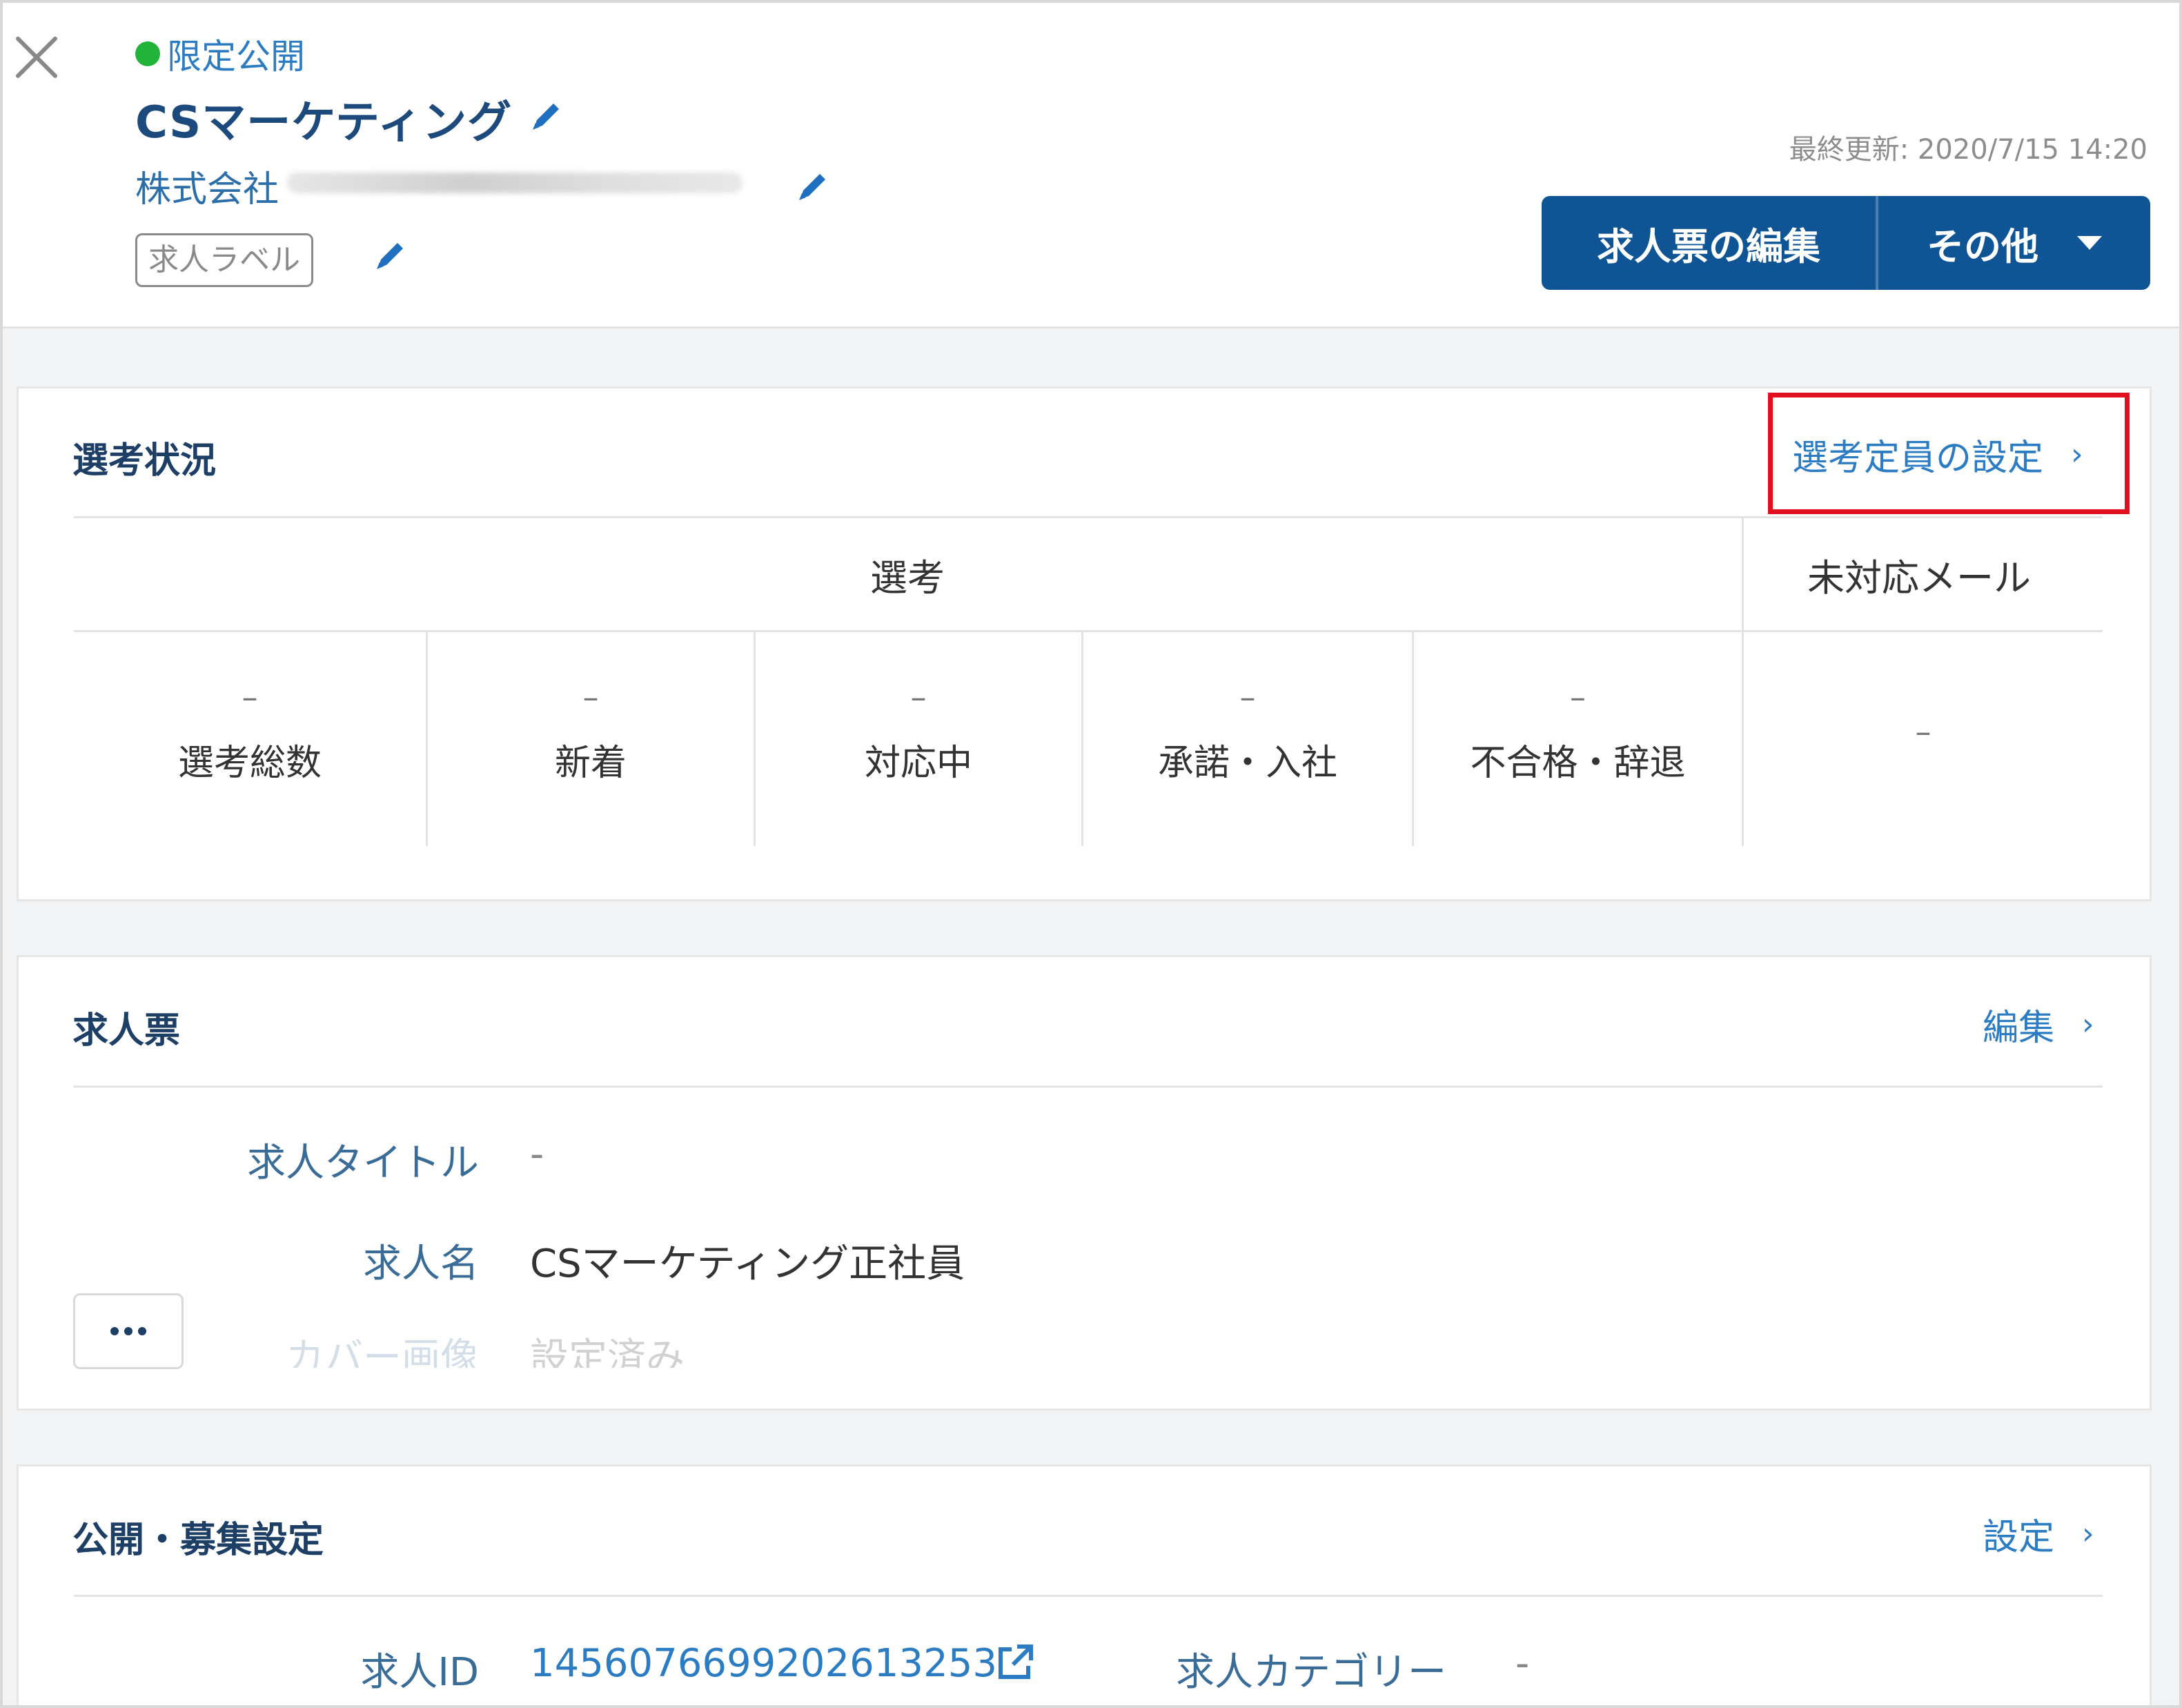 This screenshot has width=2182, height=1708. Describe the element at coordinates (907, 578) in the screenshot. I see `selection-group-header: 選考` at that location.